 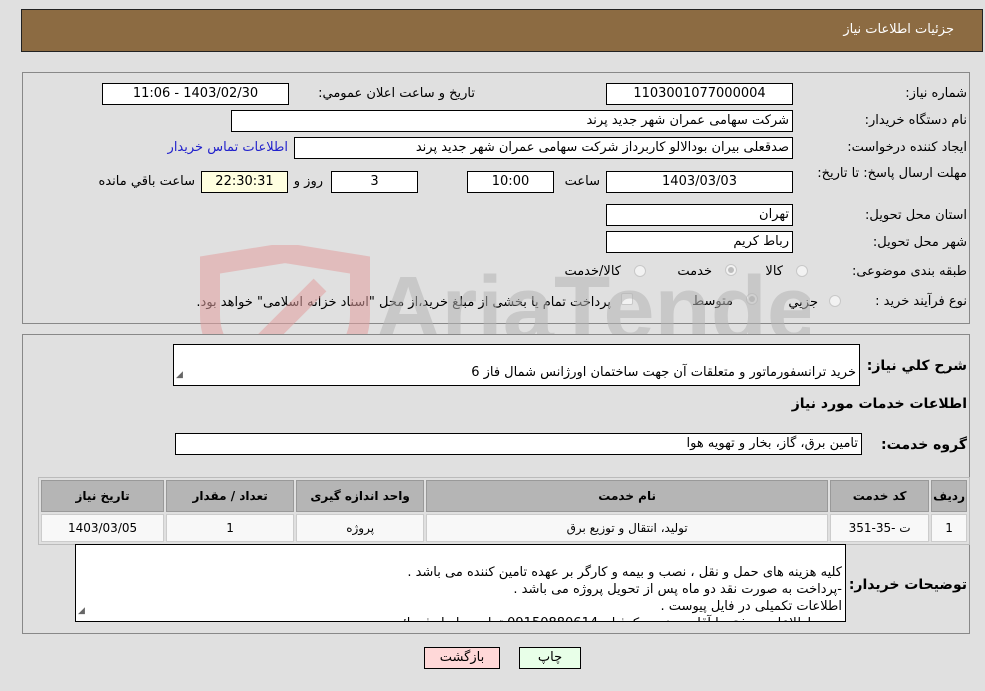 What do you see at coordinates (502, 30) in the screenshot?
I see `page-header: جزئیات اطلاعات نیاز` at bounding box center [502, 30].